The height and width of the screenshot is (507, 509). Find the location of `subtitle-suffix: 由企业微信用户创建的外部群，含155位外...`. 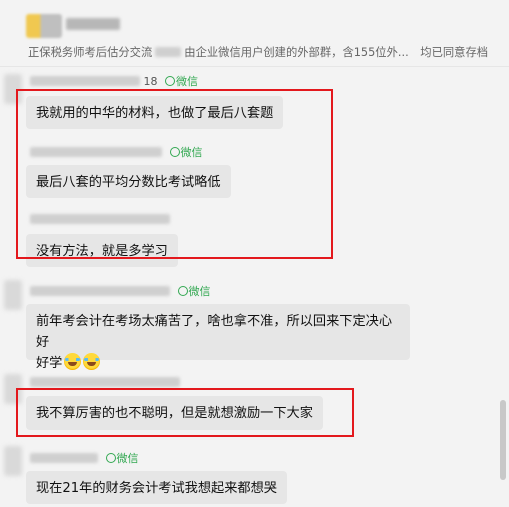

subtitle-suffix: 由企业微信用户创建的外部群，含155位外... is located at coordinates (296, 52).